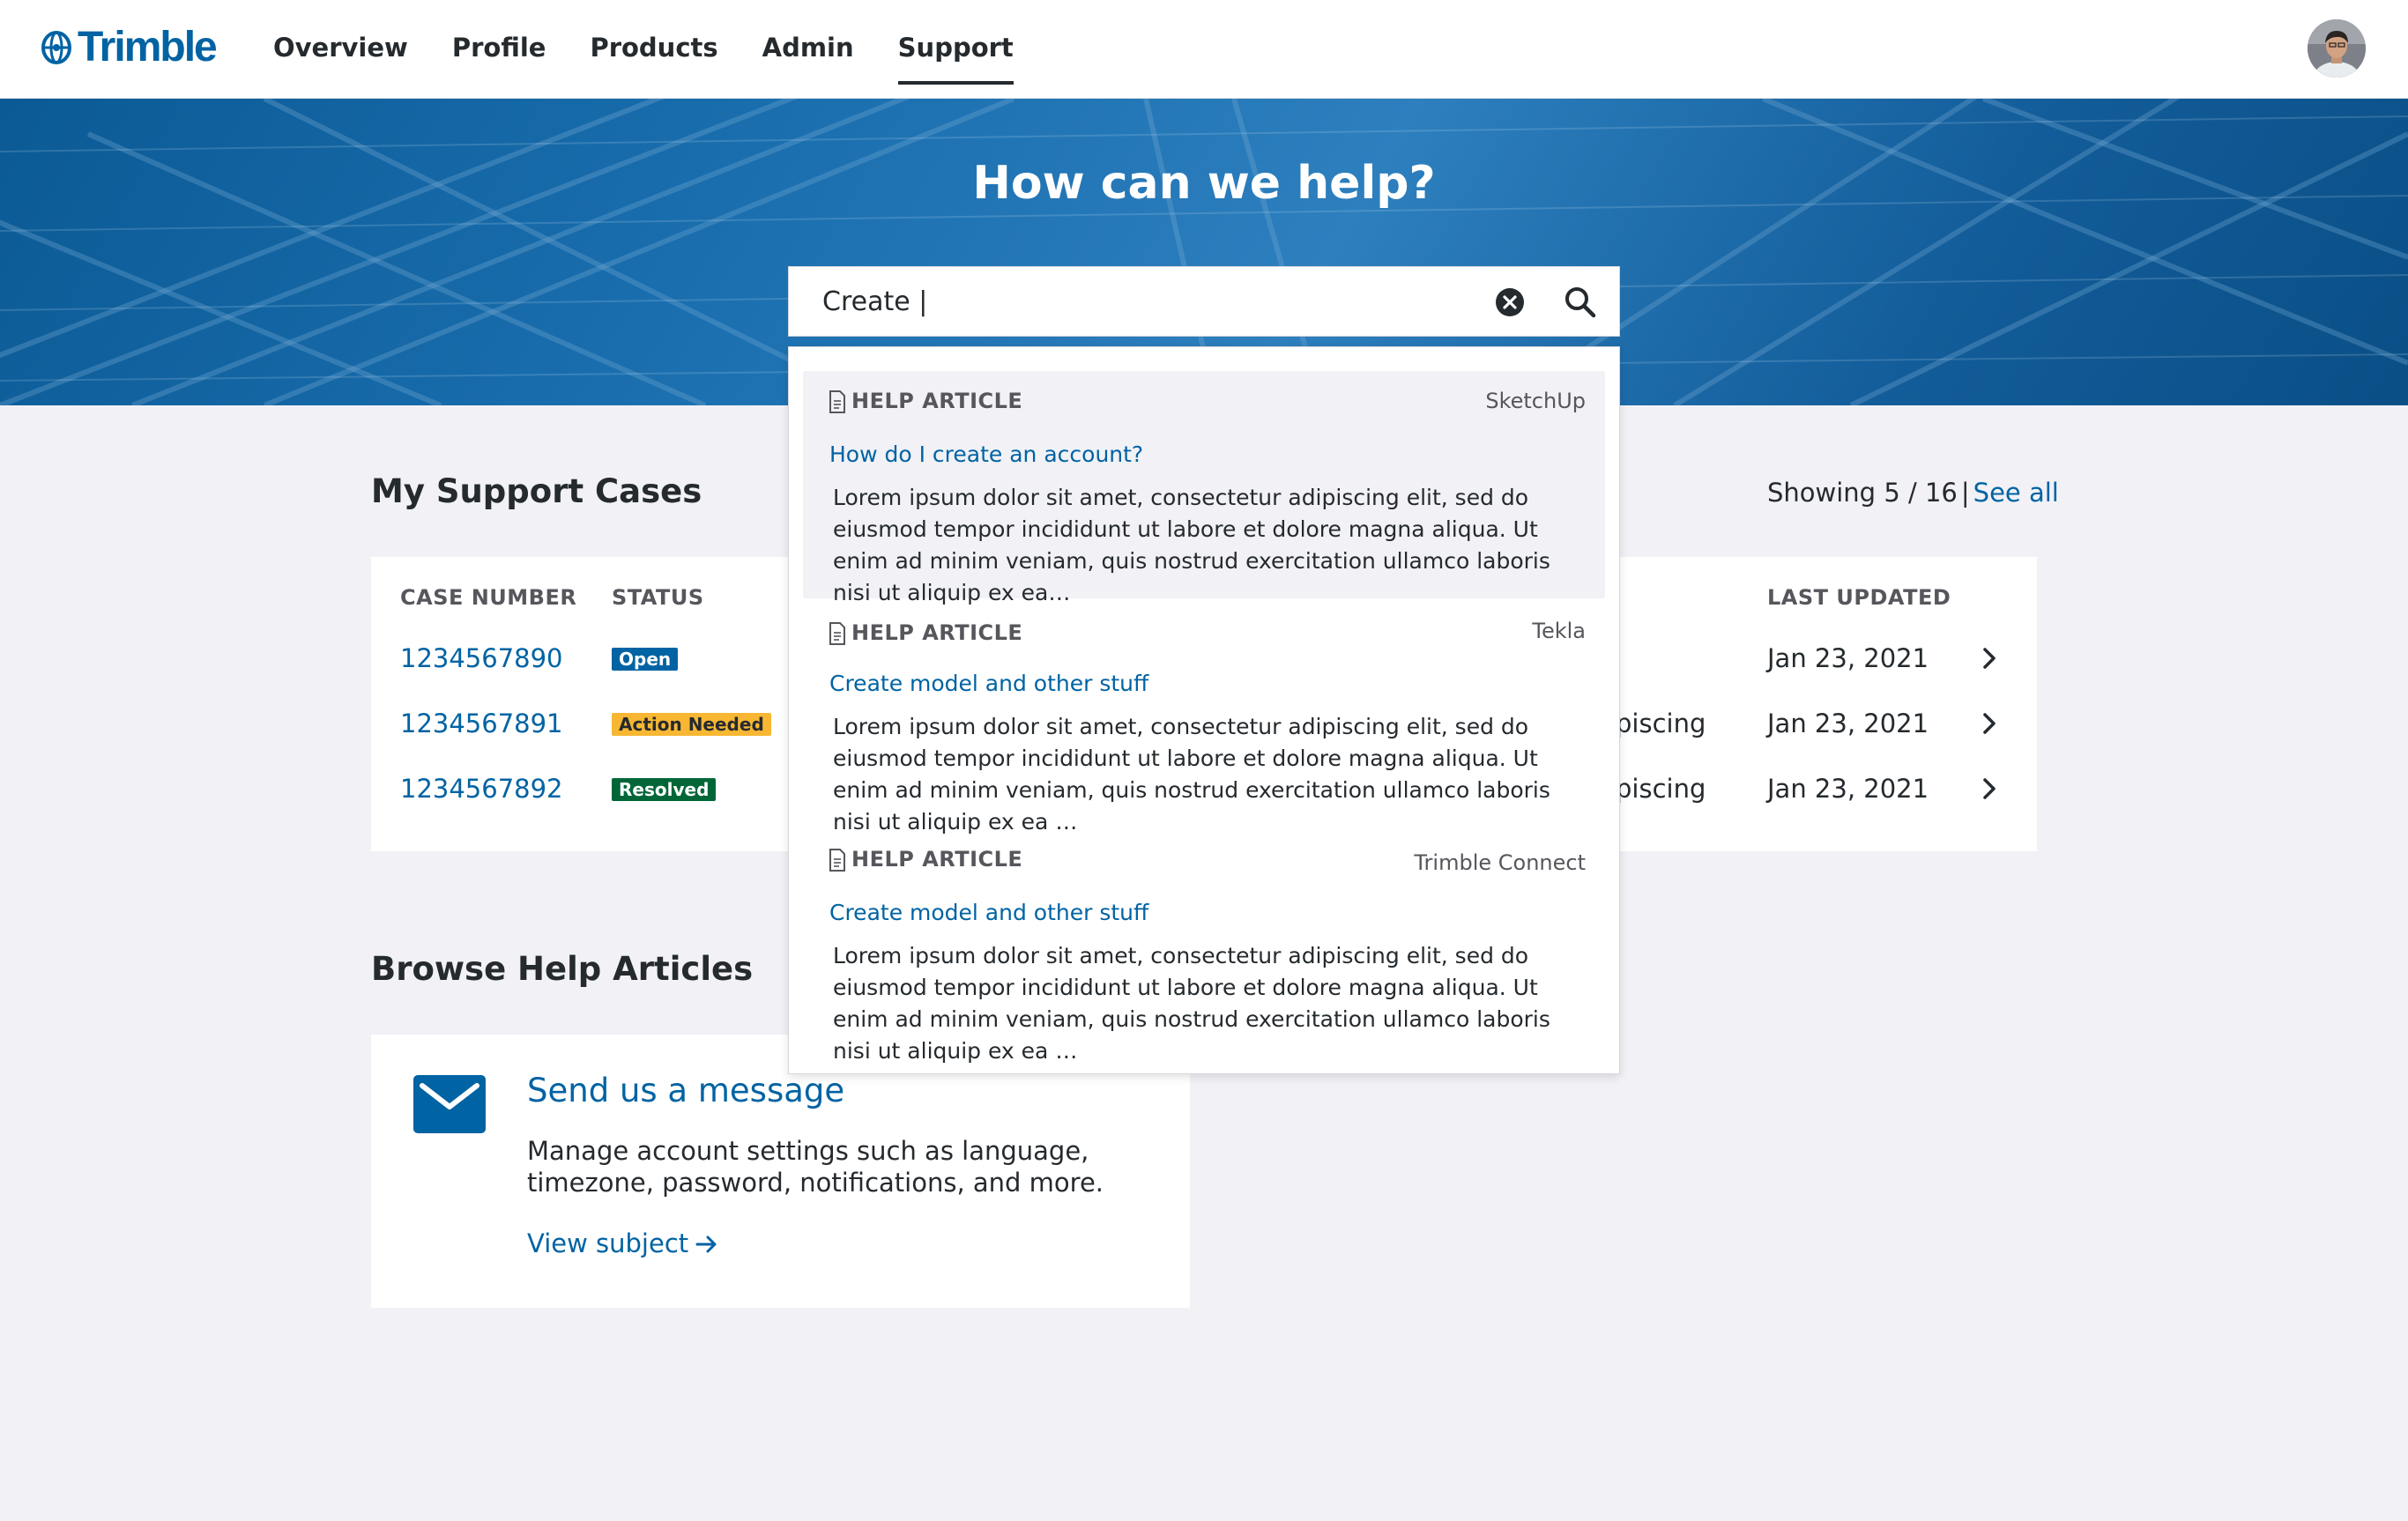 This screenshot has height=1521, width=2408. What do you see at coordinates (1500, 862) in the screenshot?
I see `result-product: Trimble Connect` at bounding box center [1500, 862].